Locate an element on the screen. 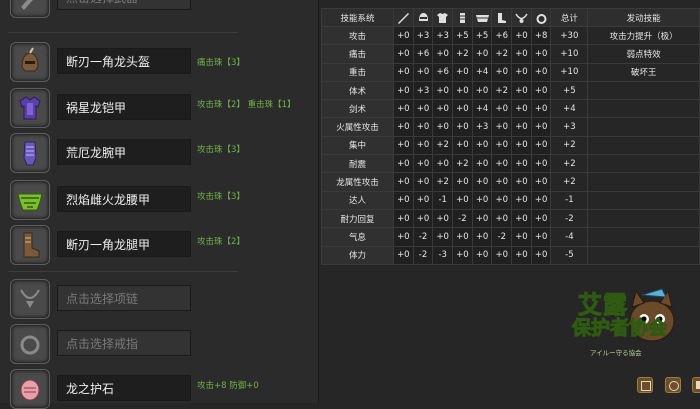 The width and height of the screenshot is (700, 409). activated-skill: 破坏王 is located at coordinates (643, 72).